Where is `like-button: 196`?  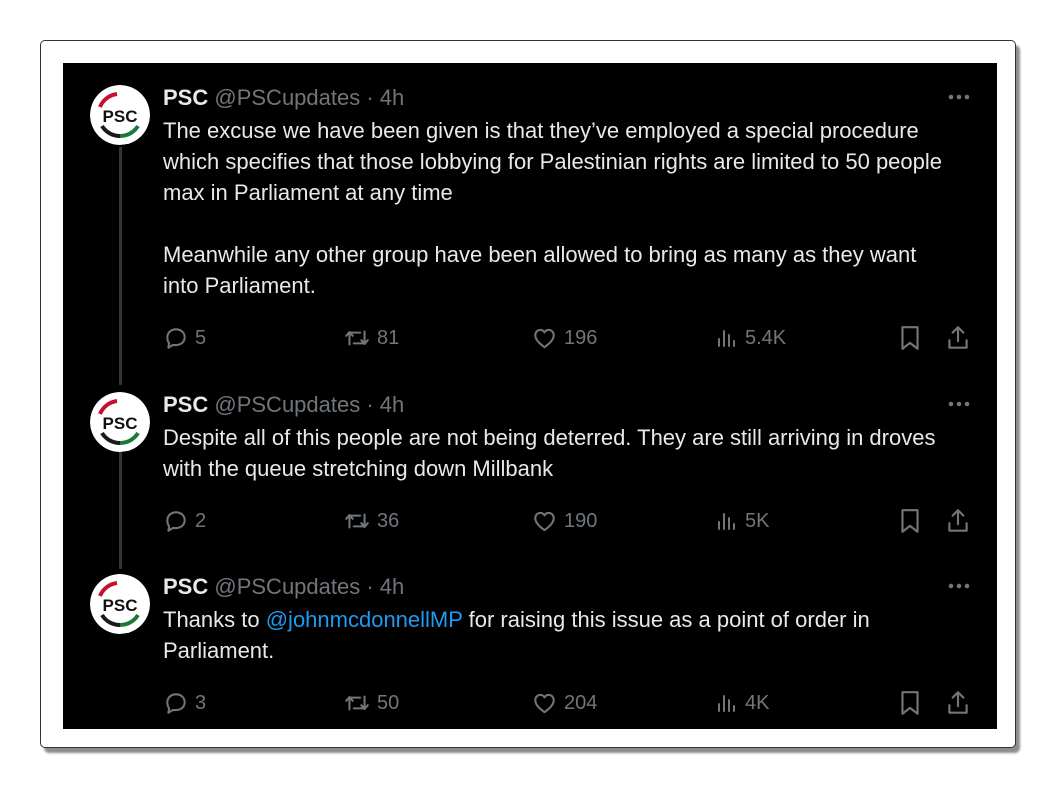
like-button: 196 is located at coordinates (564, 338).